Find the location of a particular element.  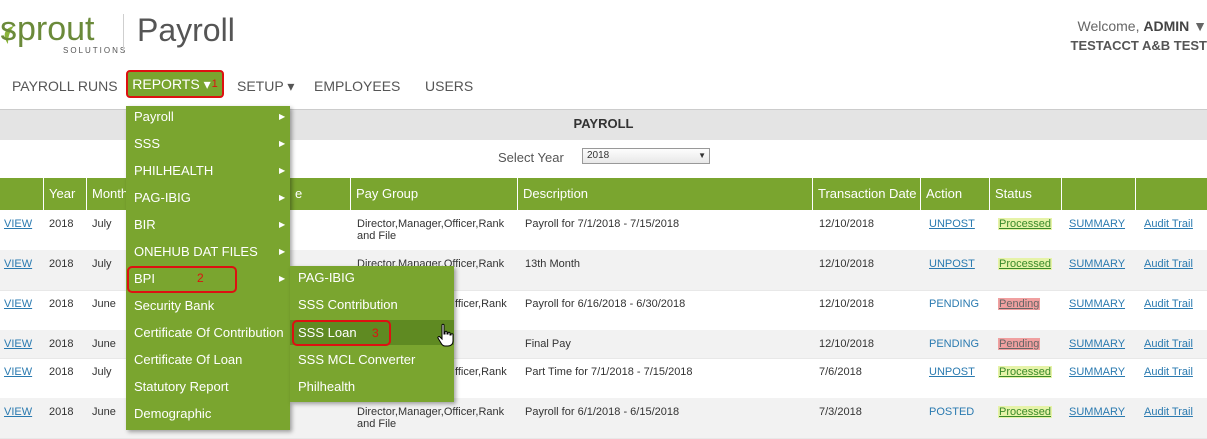

hand-cursor-icon is located at coordinates (446, 336).